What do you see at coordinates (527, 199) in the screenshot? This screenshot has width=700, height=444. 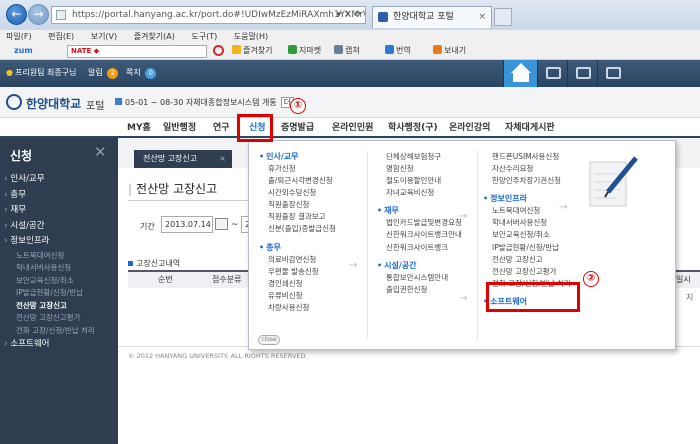 I see `menu-category: 정보인프라` at bounding box center [527, 199].